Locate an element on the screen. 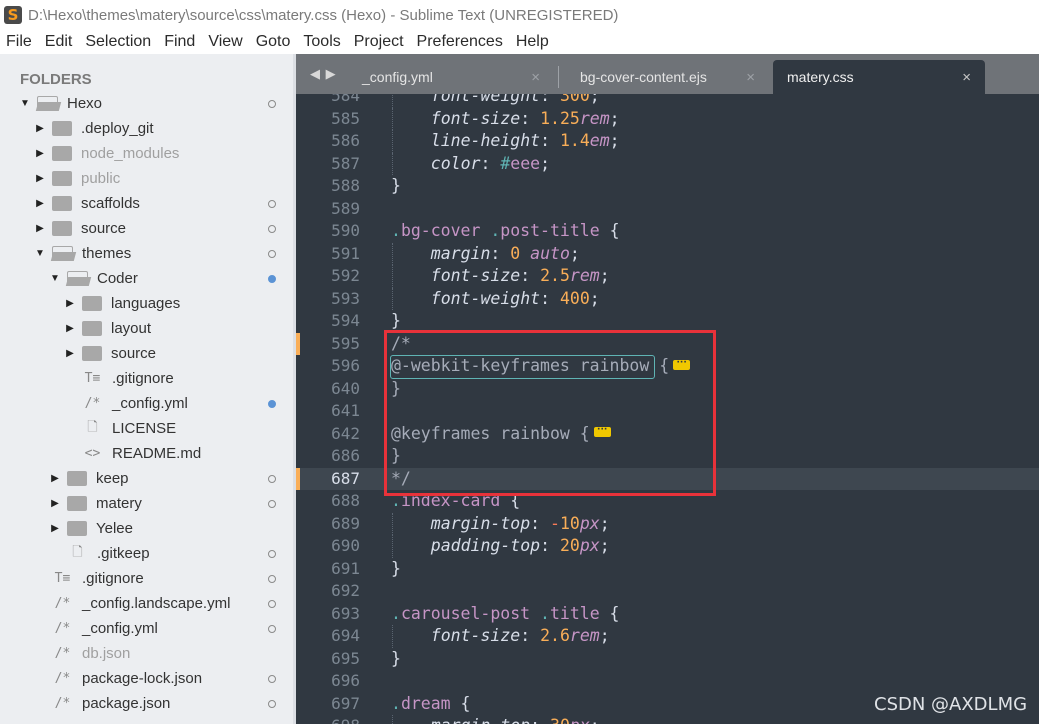 The image size is (1039, 724). code-line: 584 font-weight: 300; is located at coordinates (667, 101).